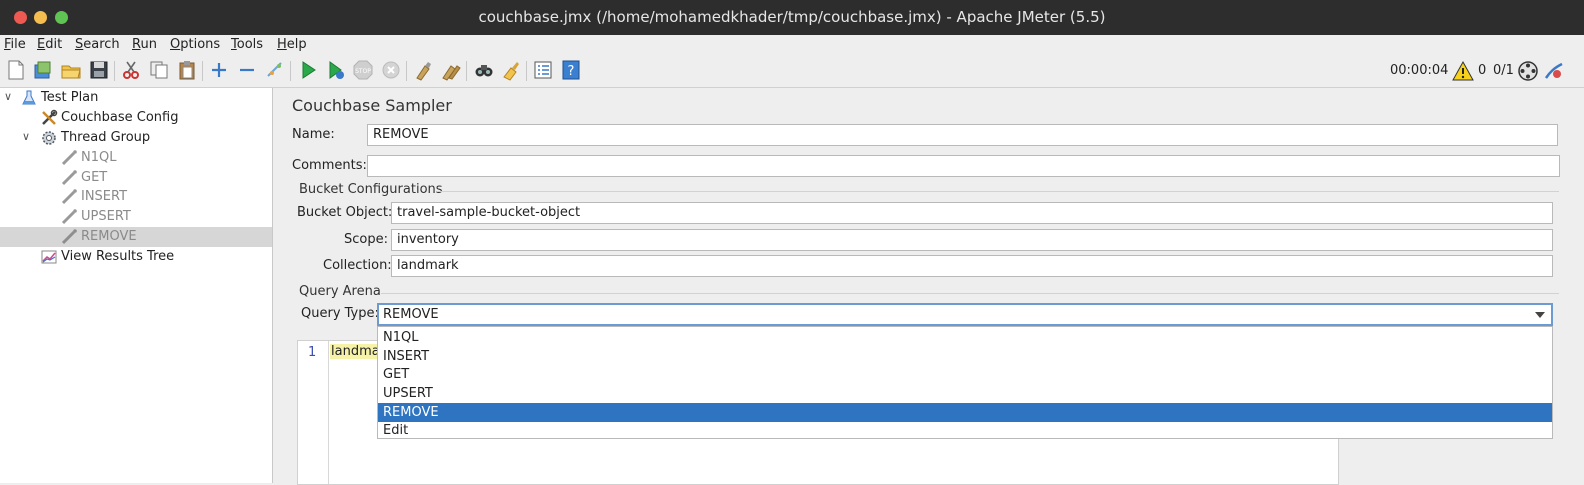 This screenshot has width=1584, height=485. What do you see at coordinates (49, 257) in the screenshot?
I see `chart-icon` at bounding box center [49, 257].